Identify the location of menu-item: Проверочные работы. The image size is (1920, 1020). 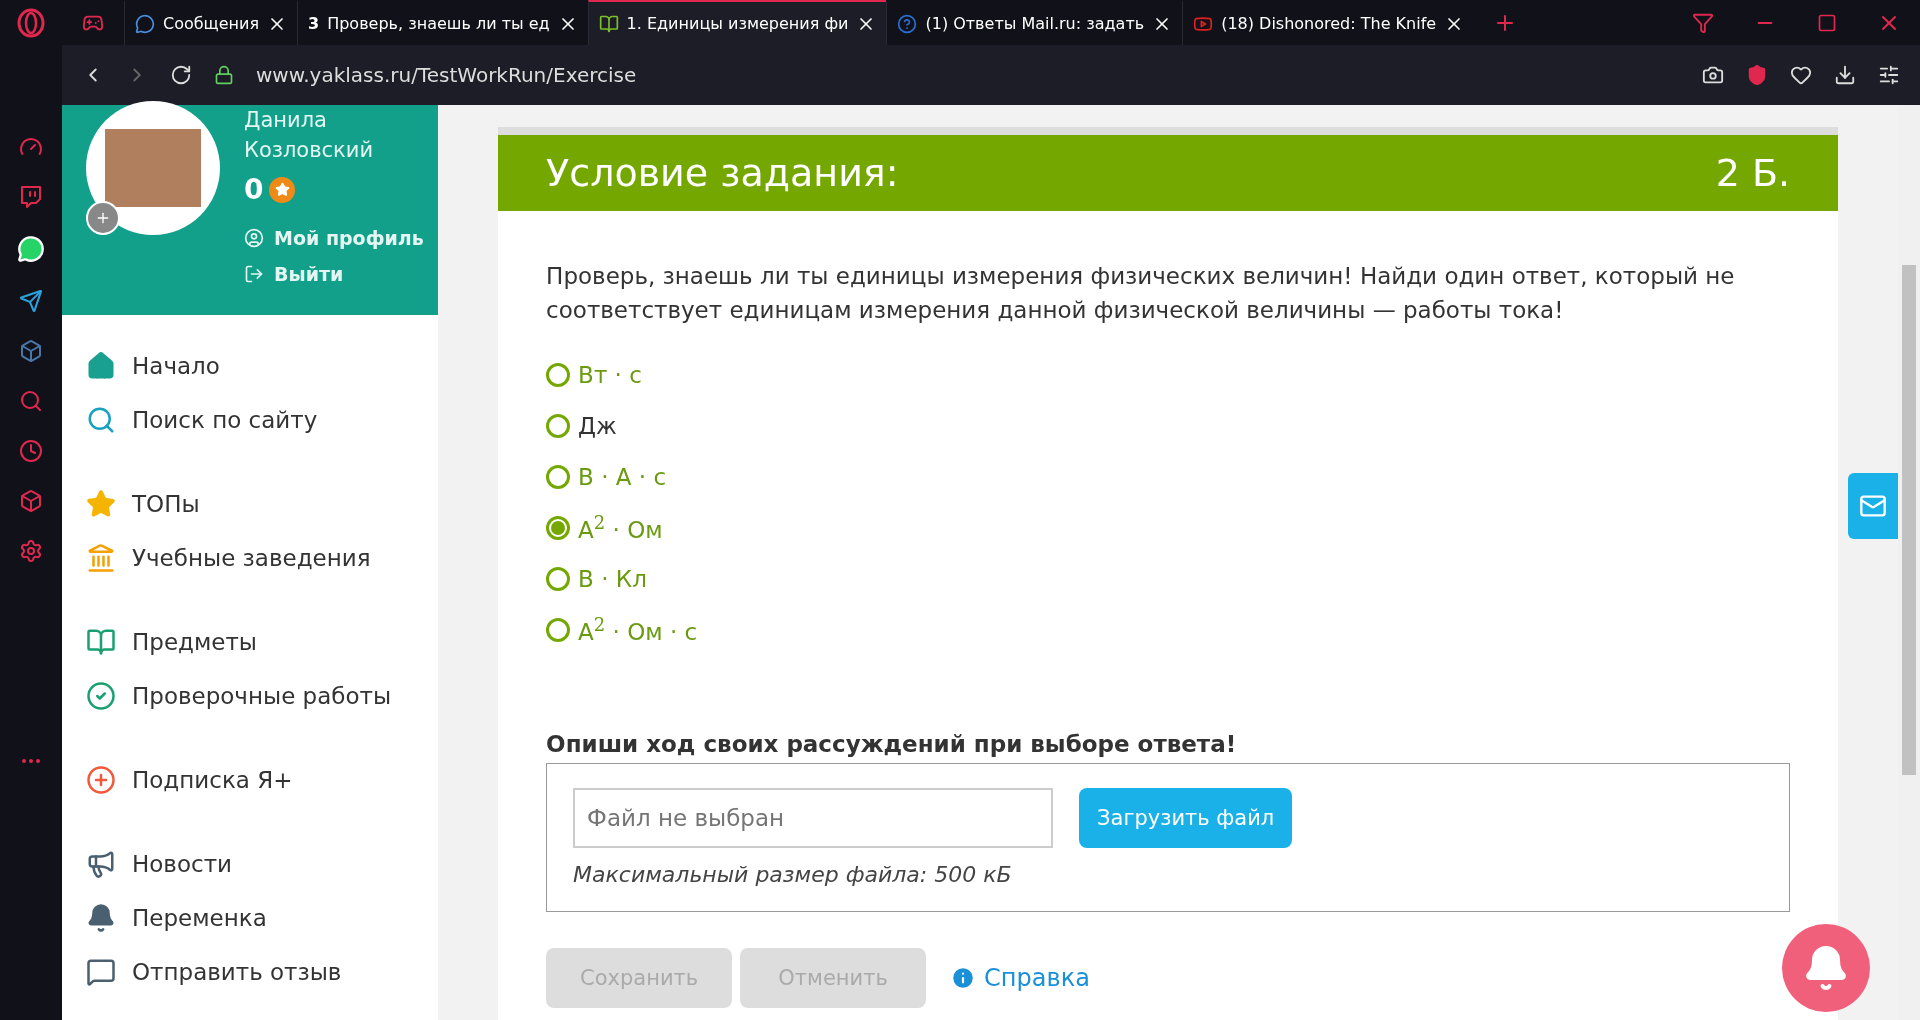
(262, 696).